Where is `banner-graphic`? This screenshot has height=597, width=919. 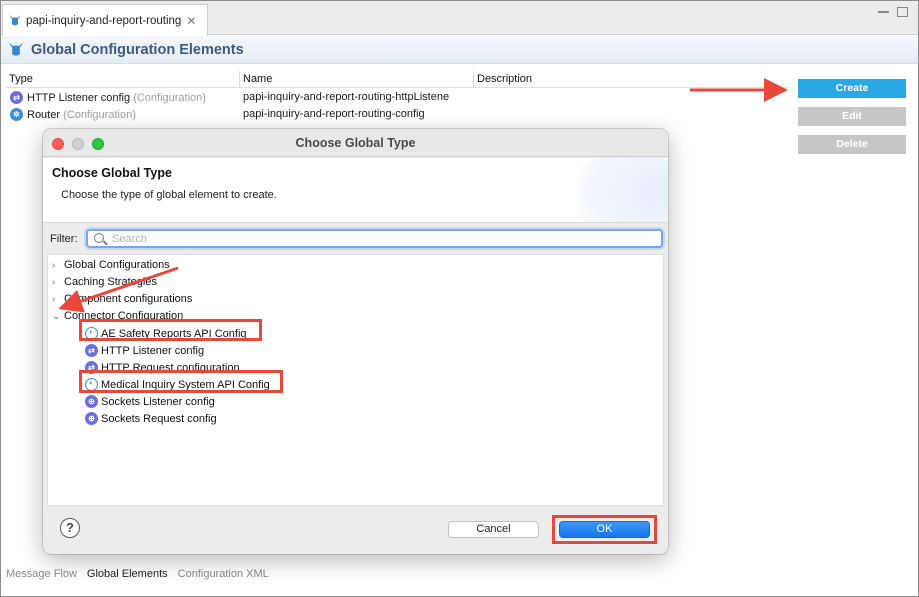 banner-graphic is located at coordinates (618, 190).